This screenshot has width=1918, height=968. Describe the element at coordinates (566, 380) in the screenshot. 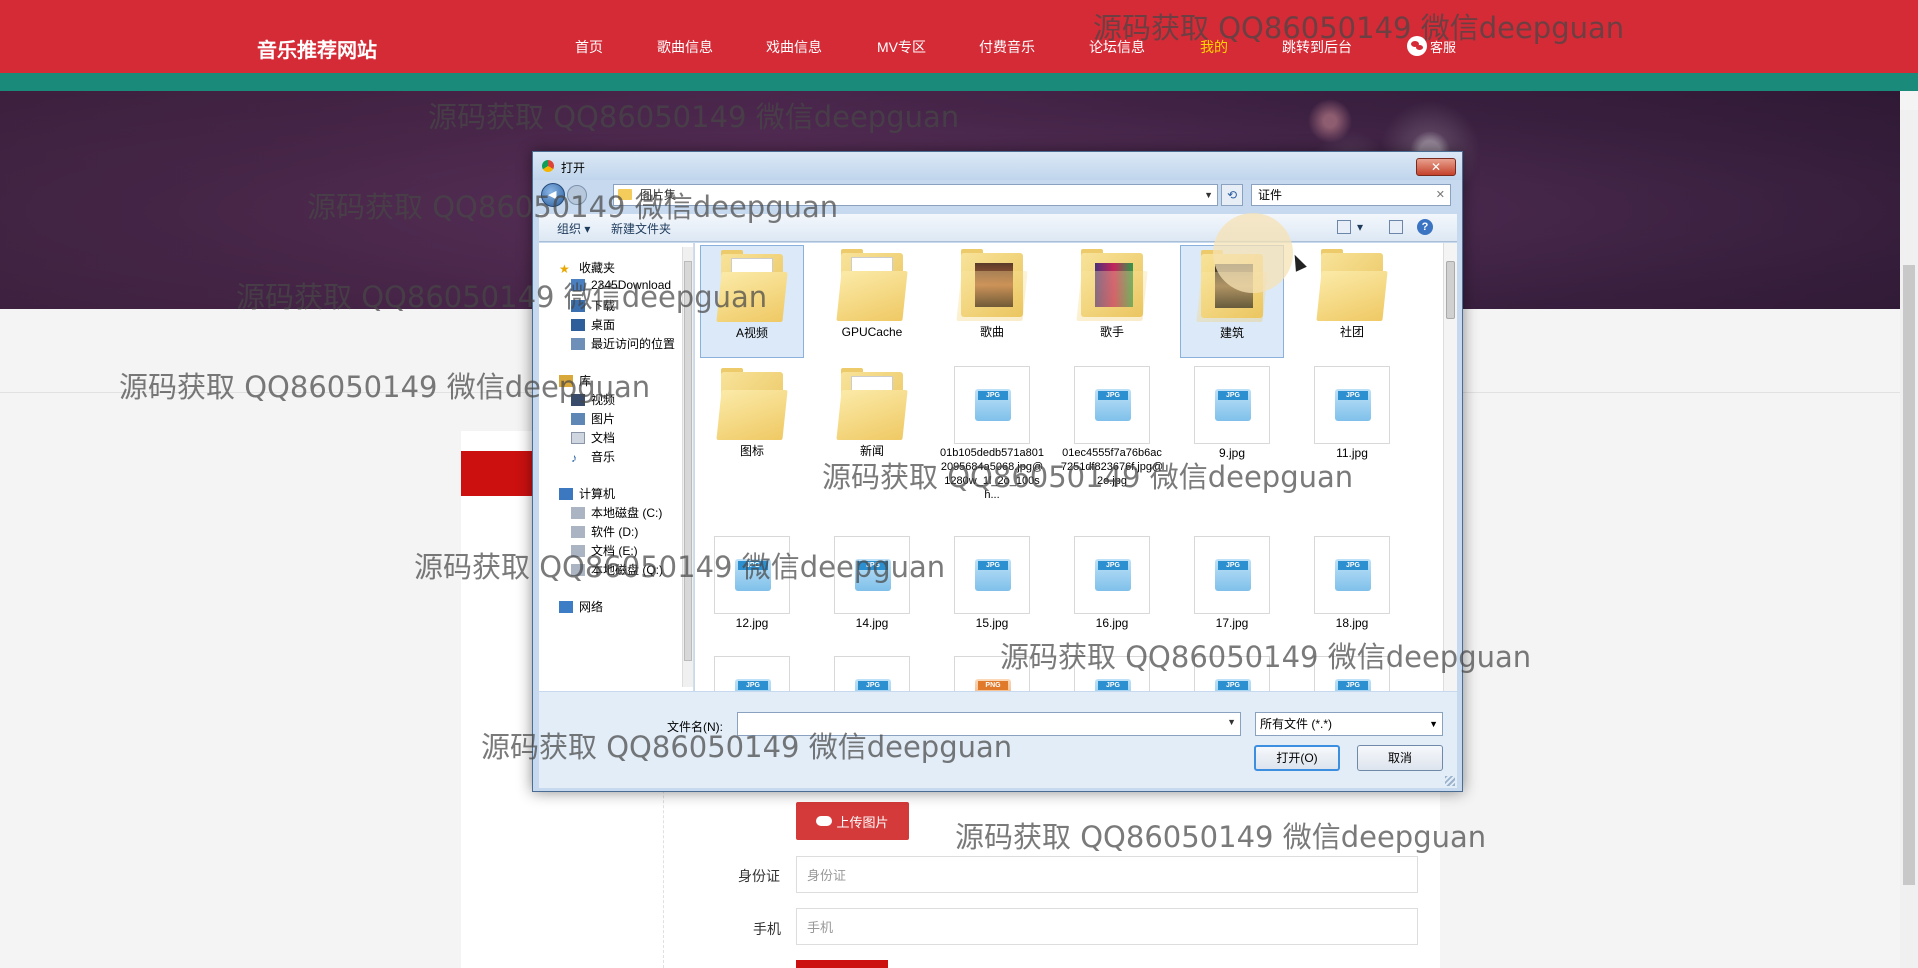

I see `library-icon` at that location.